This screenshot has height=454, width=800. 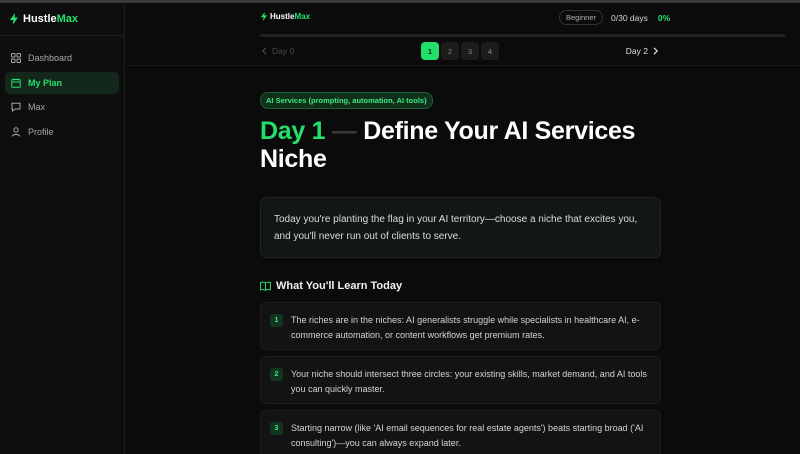 I want to click on page-title: Day 1 — Define Your AI Services Niche, so click(x=460, y=145).